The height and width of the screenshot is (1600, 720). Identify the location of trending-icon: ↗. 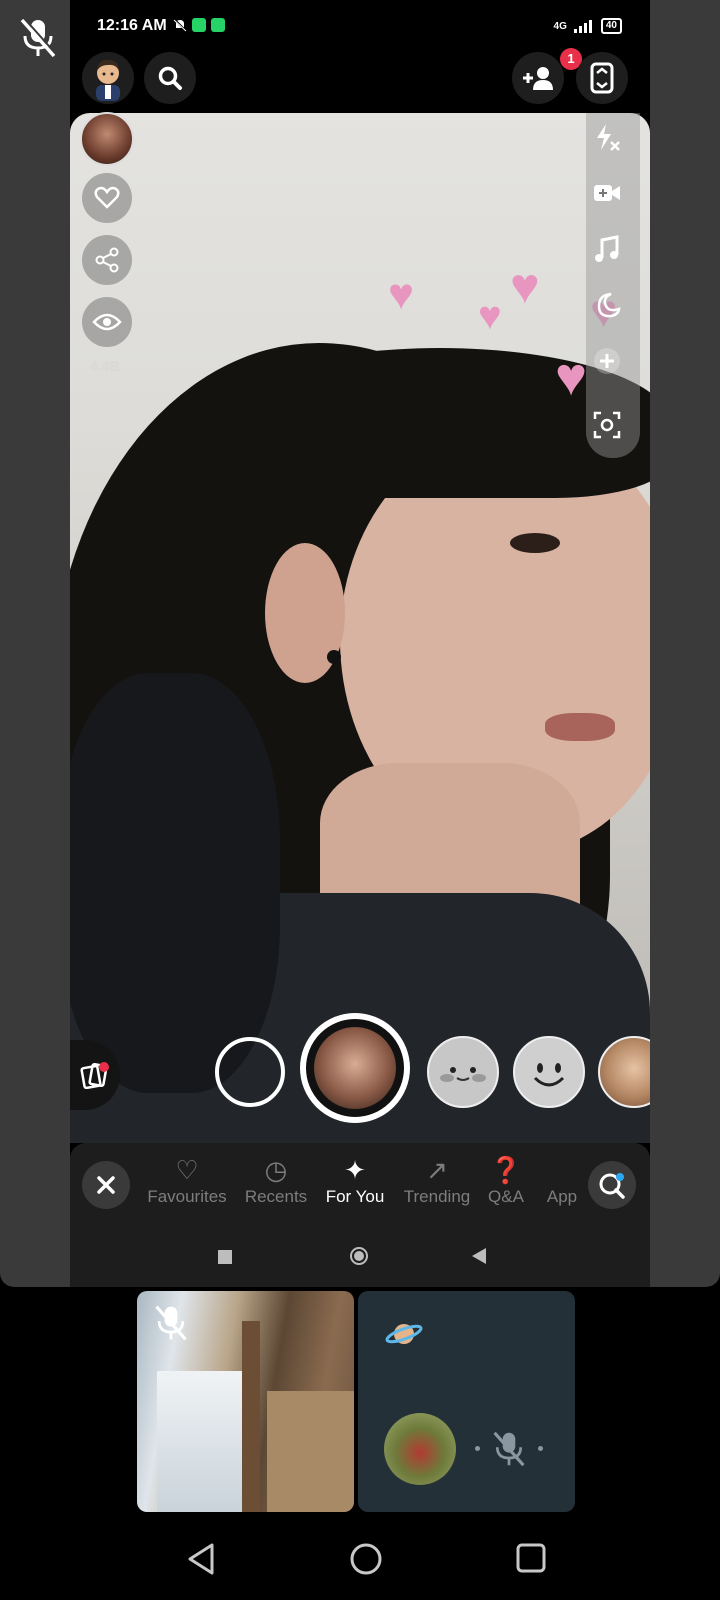
(437, 1170).